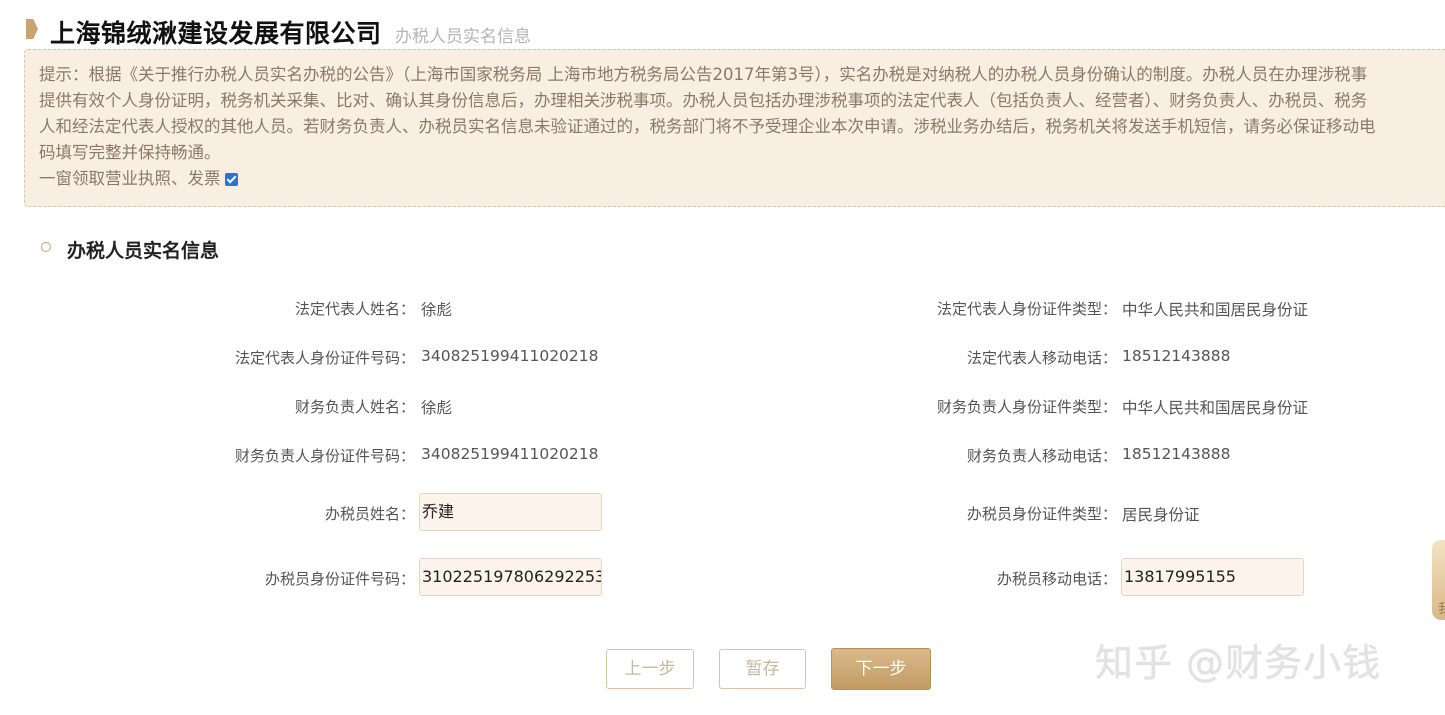  Describe the element at coordinates (1026, 309) in the screenshot. I see `legal-id-type-label: 法定代表人身份证件类型：` at that location.